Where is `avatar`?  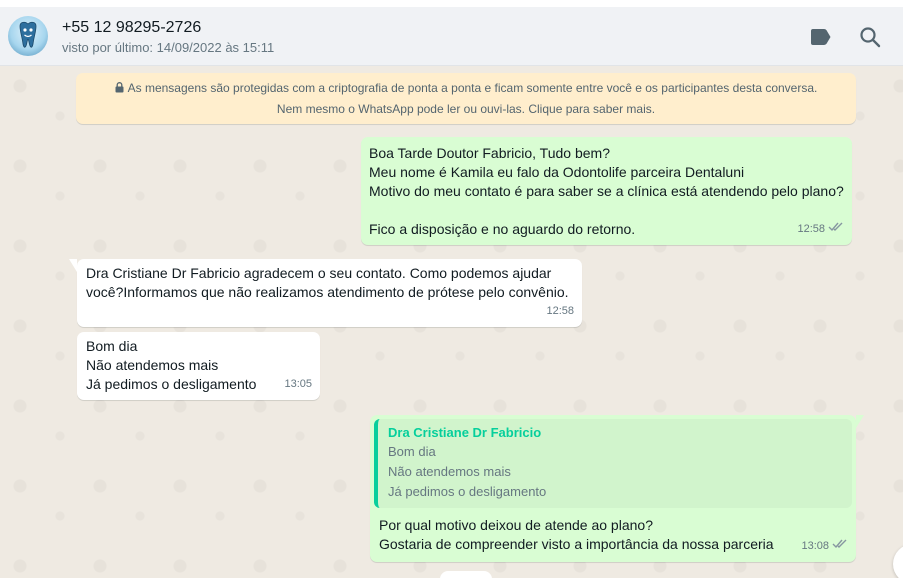
avatar is located at coordinates (28, 36).